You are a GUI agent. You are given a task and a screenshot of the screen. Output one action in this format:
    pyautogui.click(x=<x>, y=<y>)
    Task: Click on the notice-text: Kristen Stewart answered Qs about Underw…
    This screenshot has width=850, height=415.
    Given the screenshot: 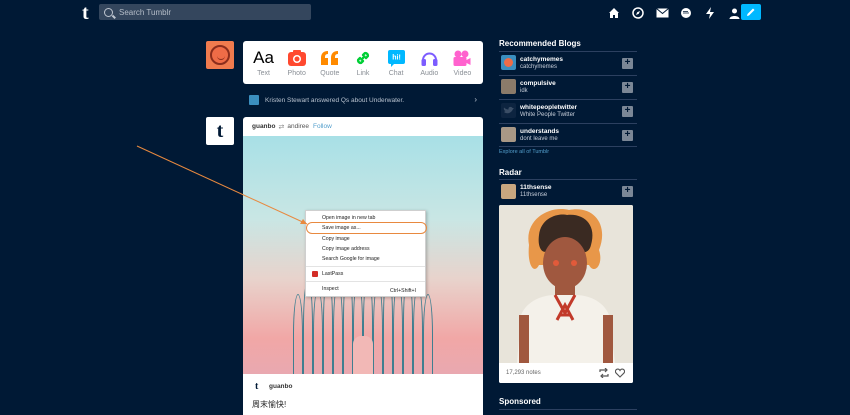 What is the action you would take?
    pyautogui.click(x=335, y=100)
    